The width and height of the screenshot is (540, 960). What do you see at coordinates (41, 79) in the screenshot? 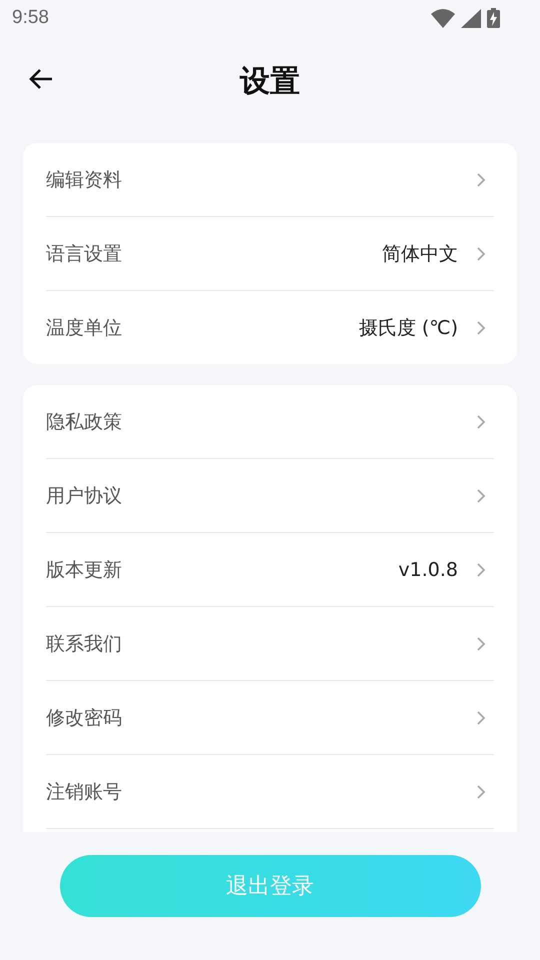
I see `back-arrow-icon` at bounding box center [41, 79].